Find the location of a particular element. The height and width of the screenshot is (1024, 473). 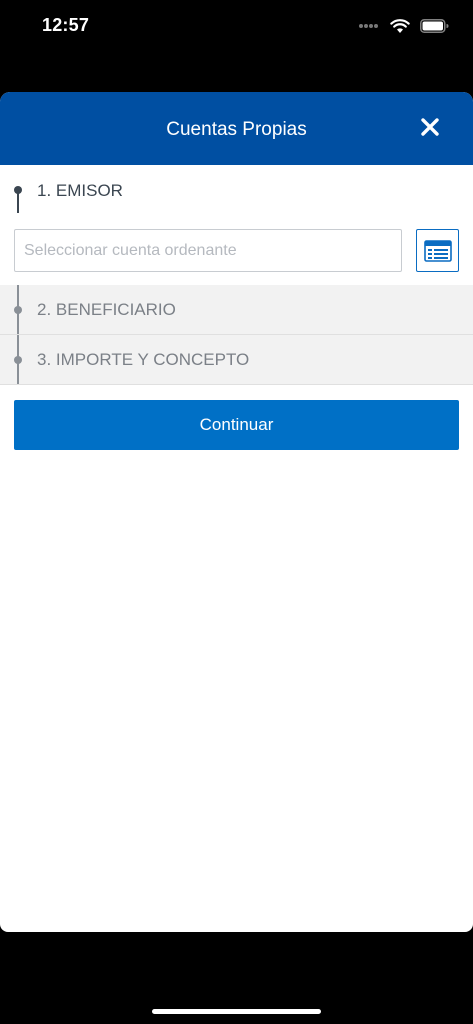

account-list-icon is located at coordinates (437, 250).